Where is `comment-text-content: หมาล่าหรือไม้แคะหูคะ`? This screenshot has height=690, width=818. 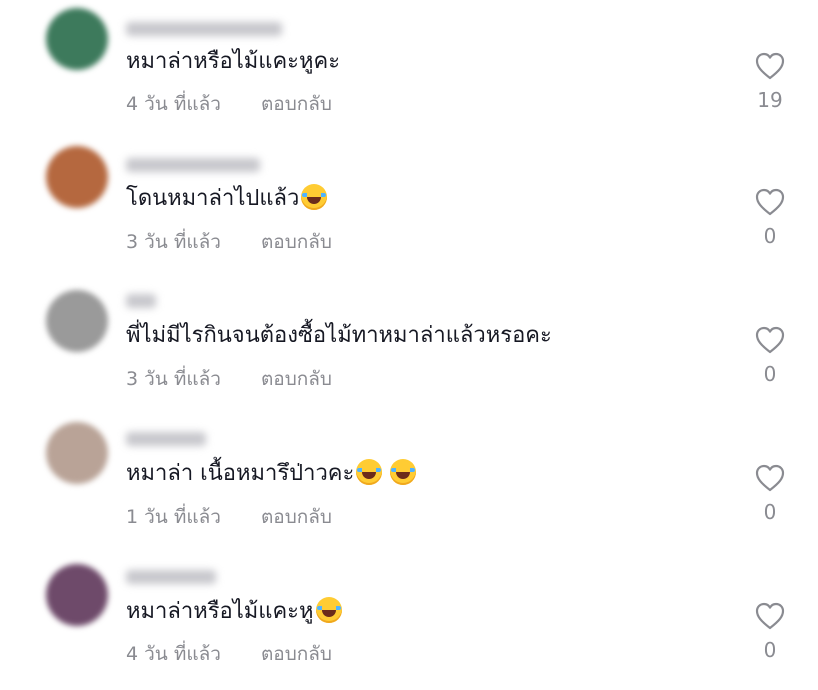
comment-text-content: หมาล่าหรือไม้แคะหูคะ is located at coordinates (233, 61).